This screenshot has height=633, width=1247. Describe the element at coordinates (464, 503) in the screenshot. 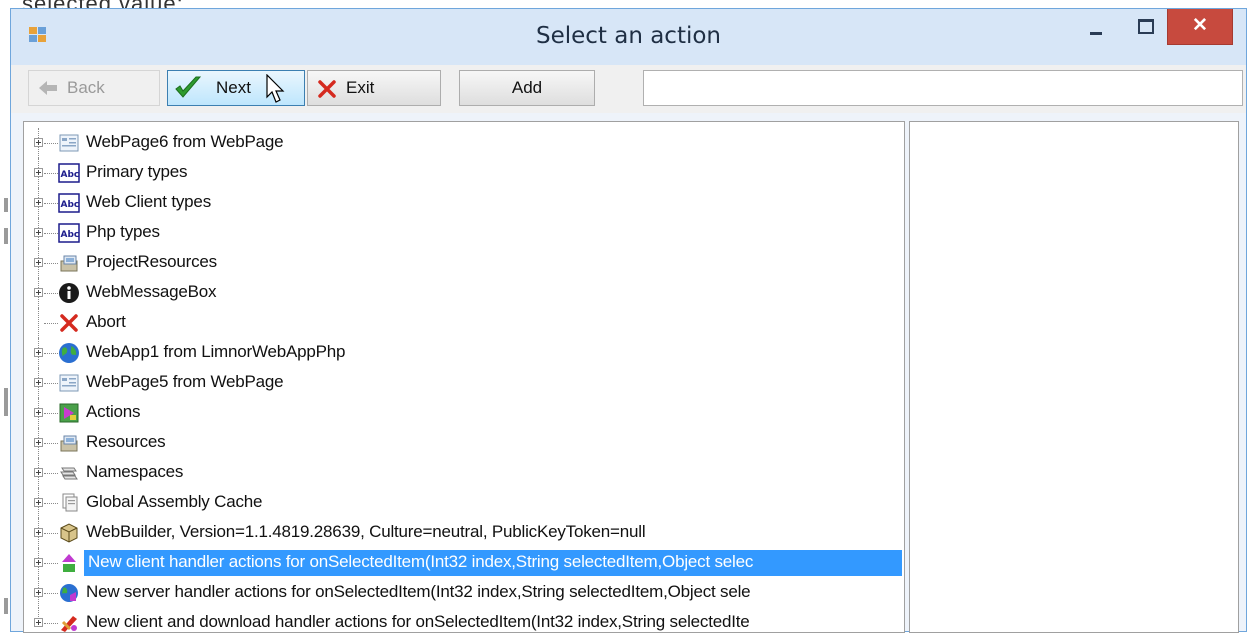

I see `tree-item: Global Assembly Cache` at that location.